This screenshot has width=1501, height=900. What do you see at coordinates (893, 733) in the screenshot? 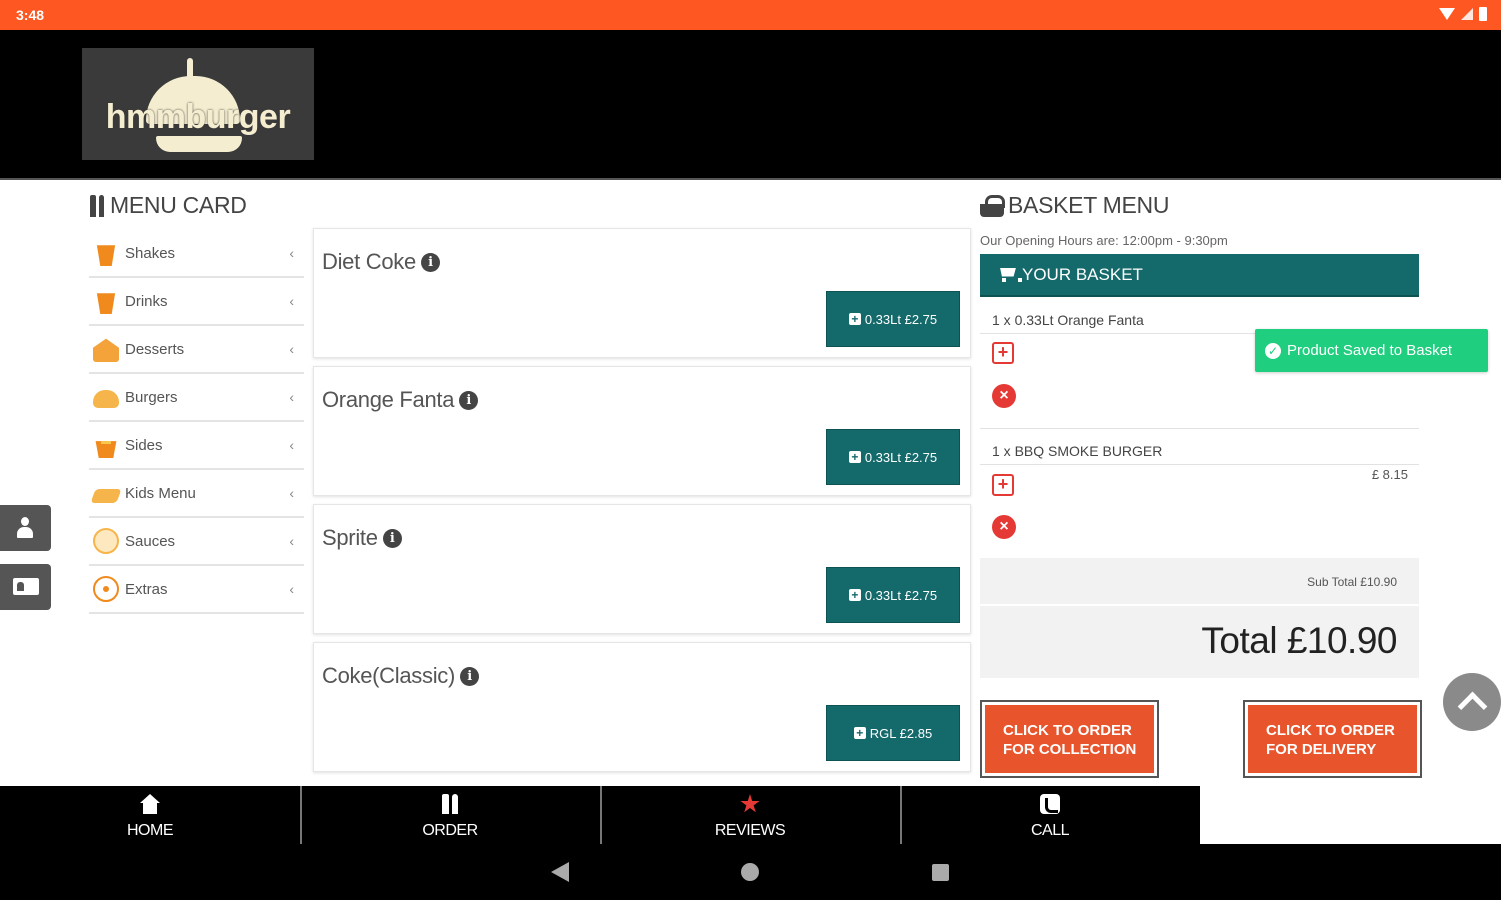
I see `add-to-basket-button: + RGL £2.85` at bounding box center [893, 733].